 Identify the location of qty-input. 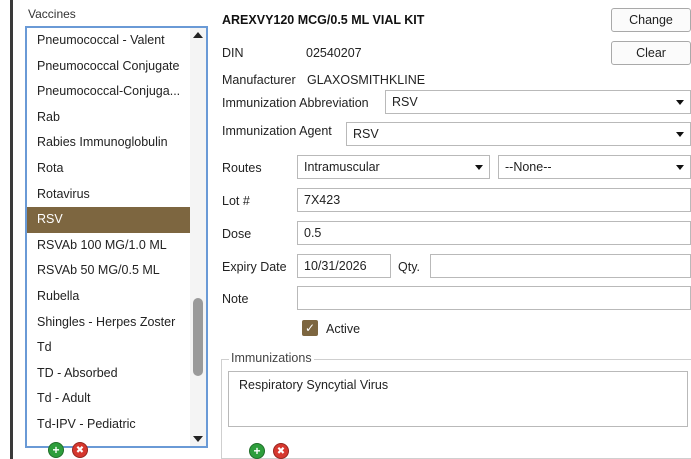
(560, 266).